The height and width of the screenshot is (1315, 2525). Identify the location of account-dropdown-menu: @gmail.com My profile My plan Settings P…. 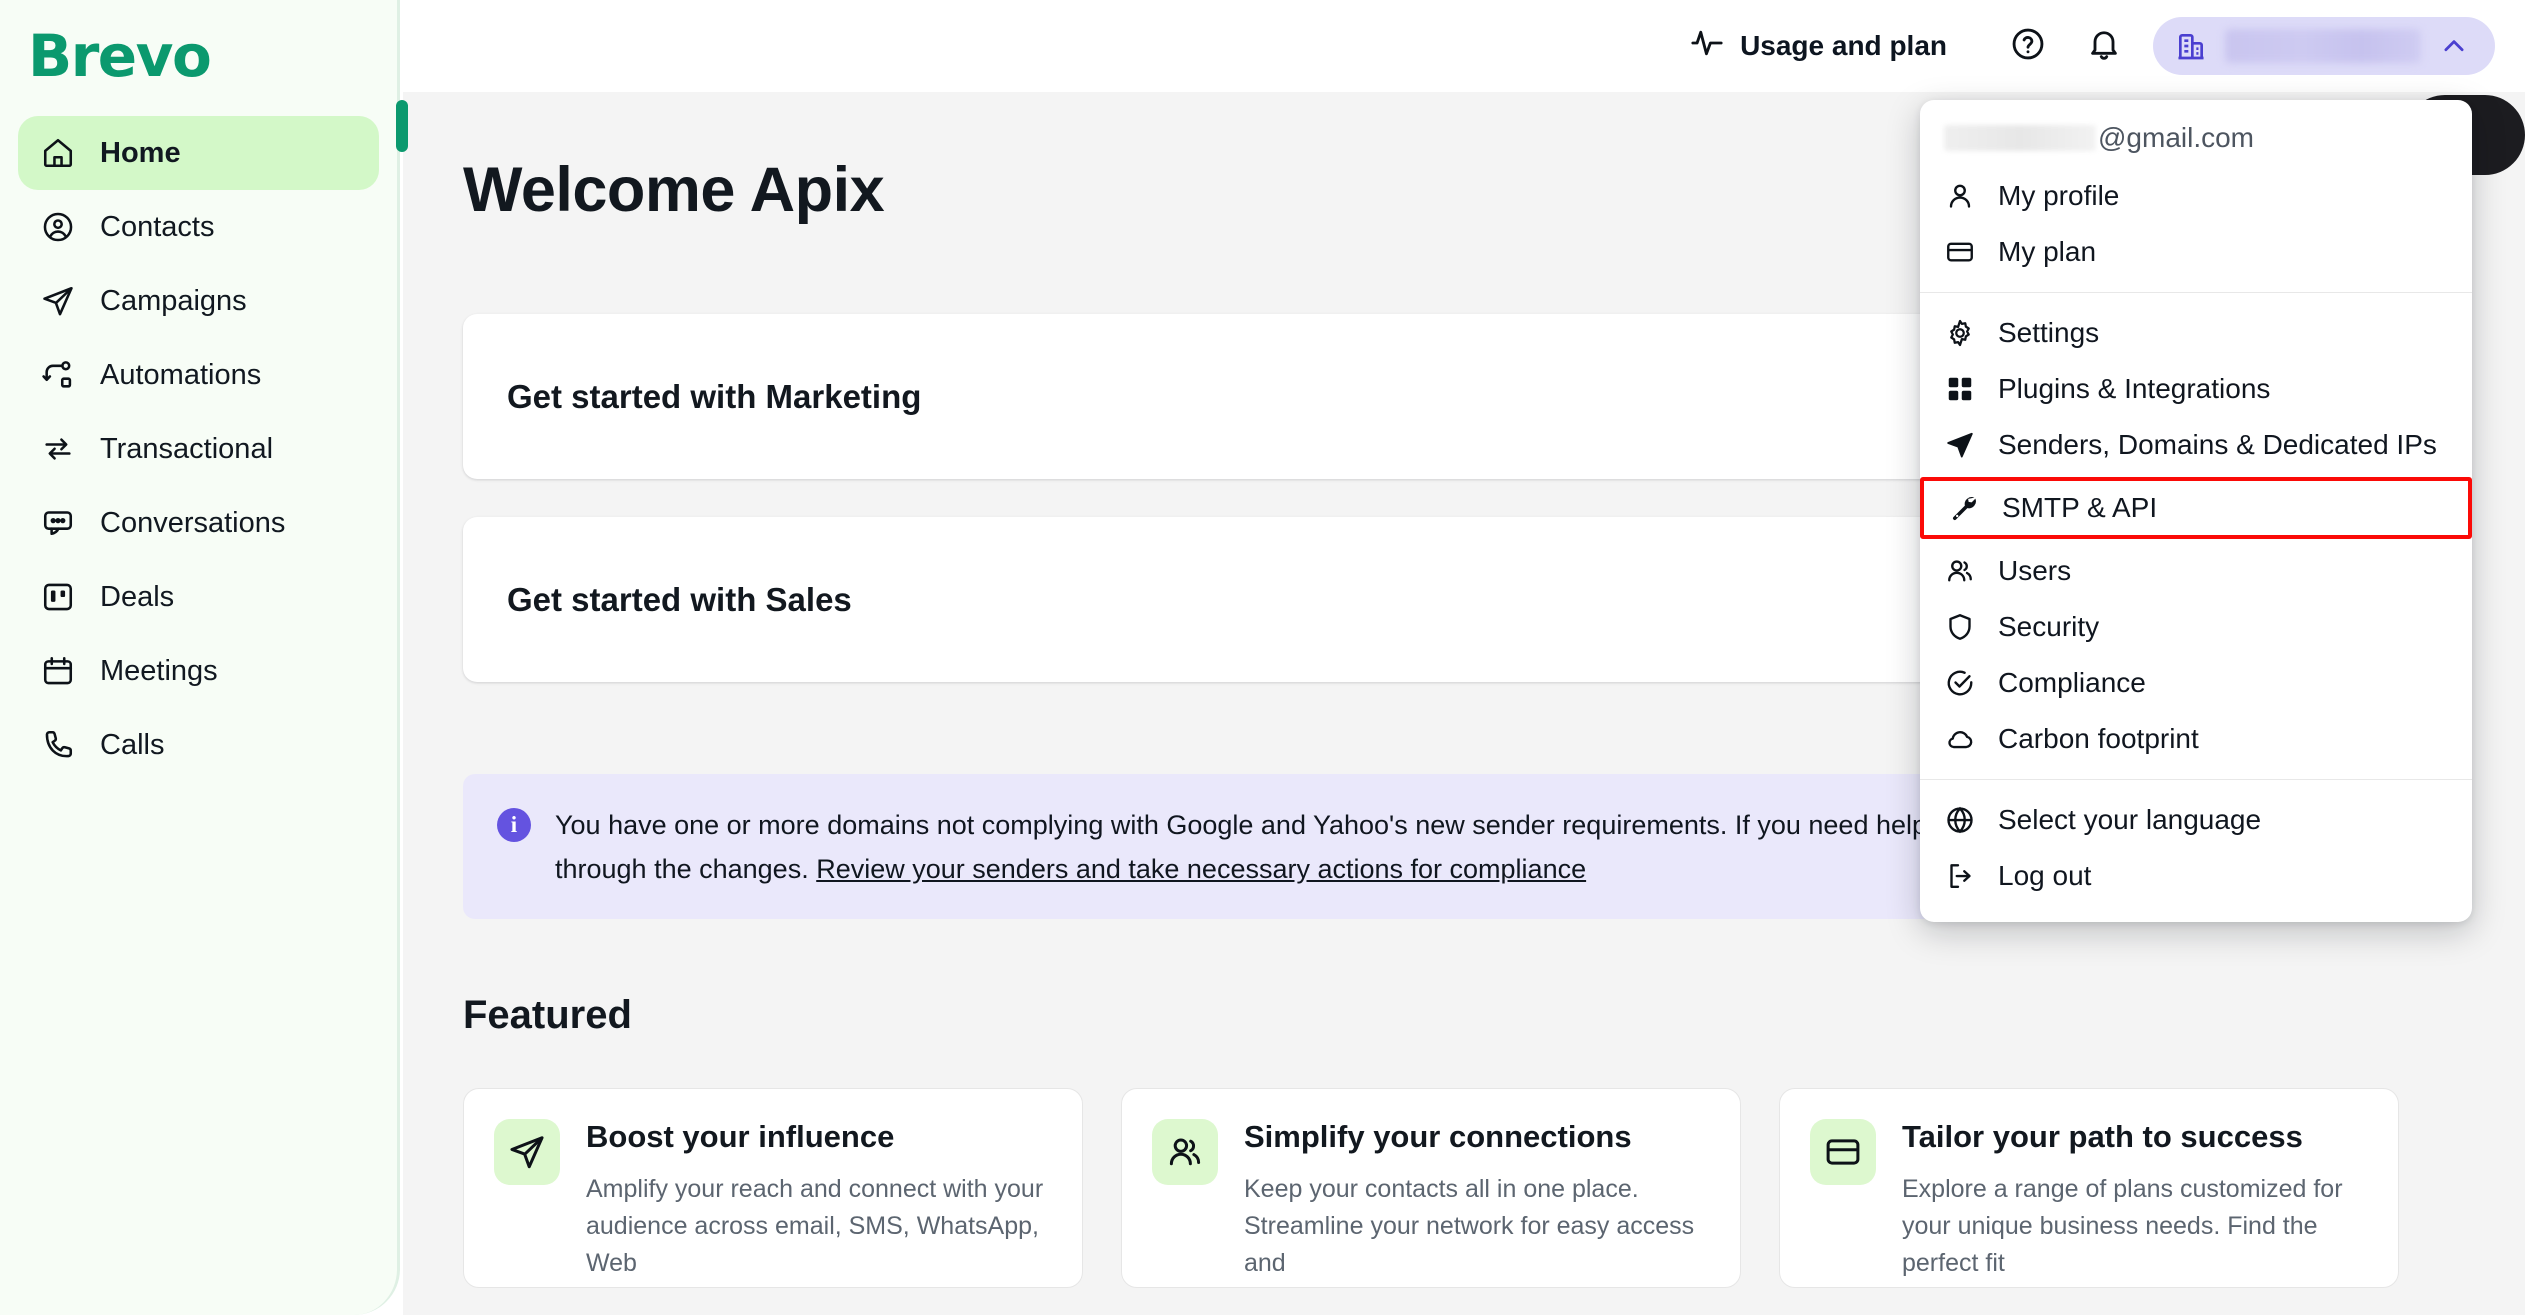
(2196, 511).